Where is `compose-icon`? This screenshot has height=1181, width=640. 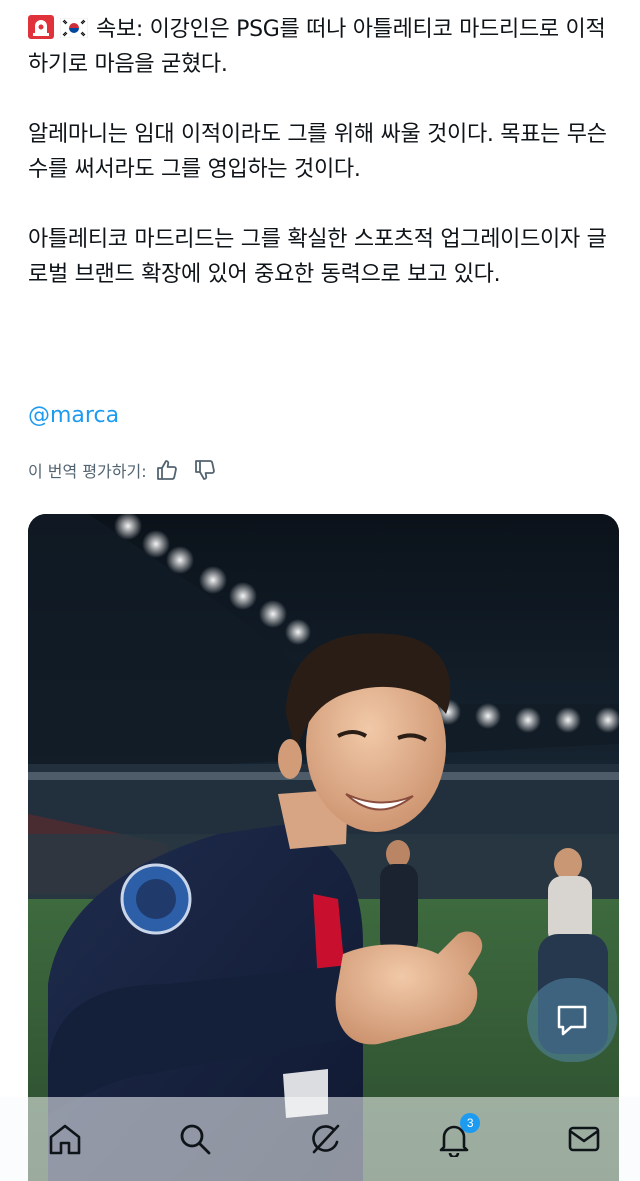 compose-icon is located at coordinates (572, 1020).